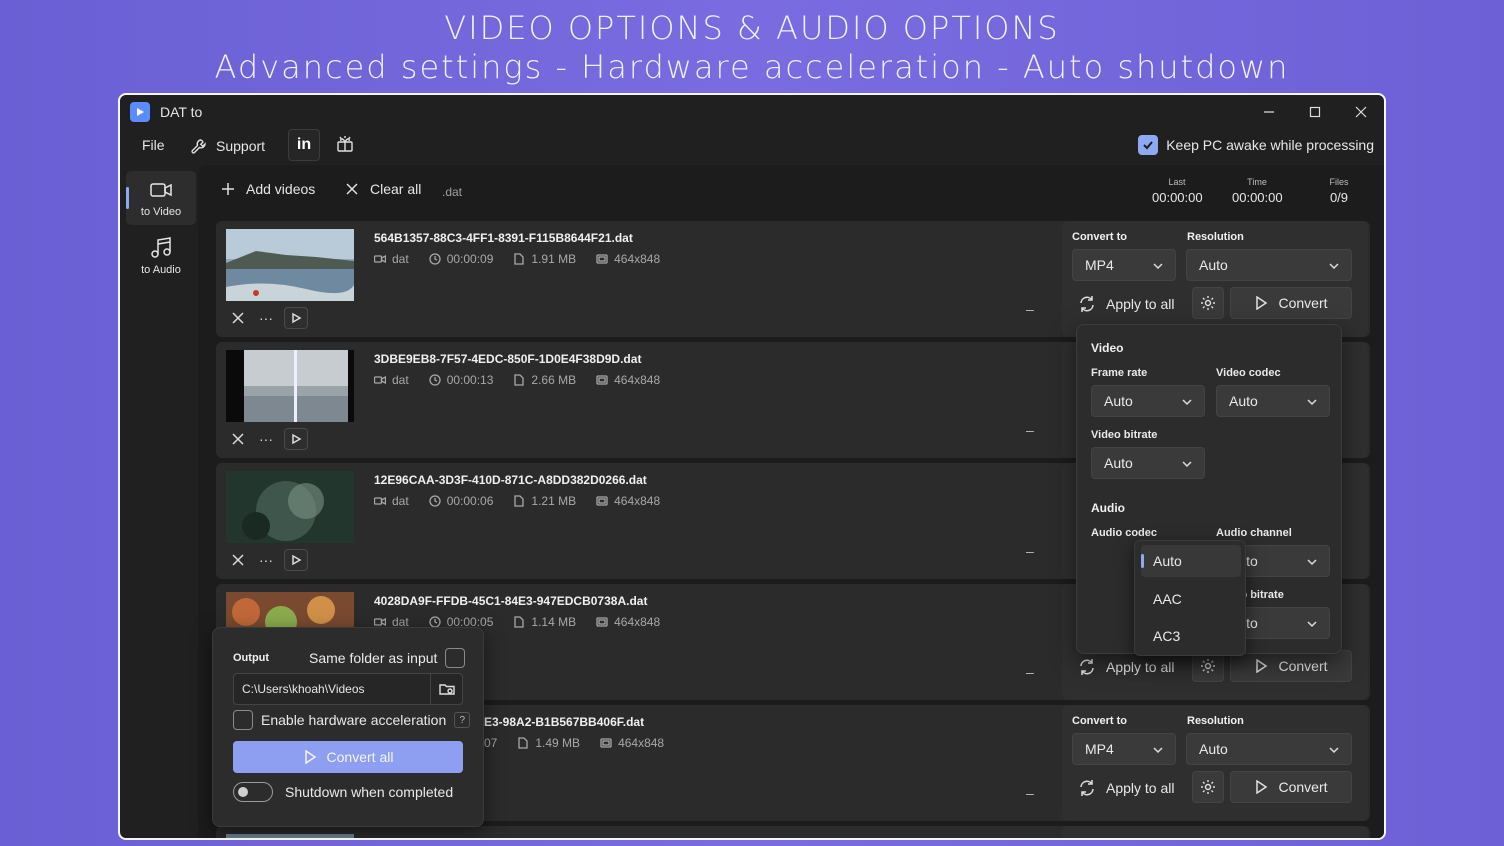 Image resolution: width=1504 pixels, height=846 pixels. I want to click on same-folder-checkbox, so click(455, 658).